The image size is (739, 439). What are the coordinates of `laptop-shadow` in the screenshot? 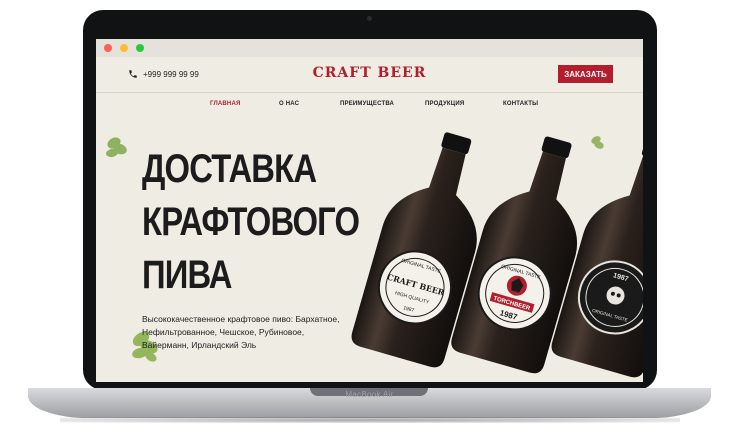 It's located at (370, 420).